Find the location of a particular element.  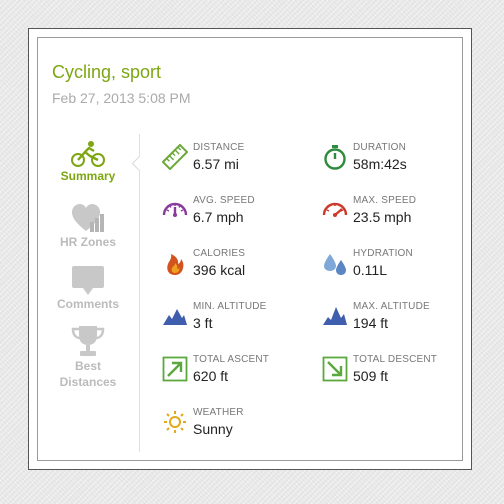

flame-icon is located at coordinates (175, 264).